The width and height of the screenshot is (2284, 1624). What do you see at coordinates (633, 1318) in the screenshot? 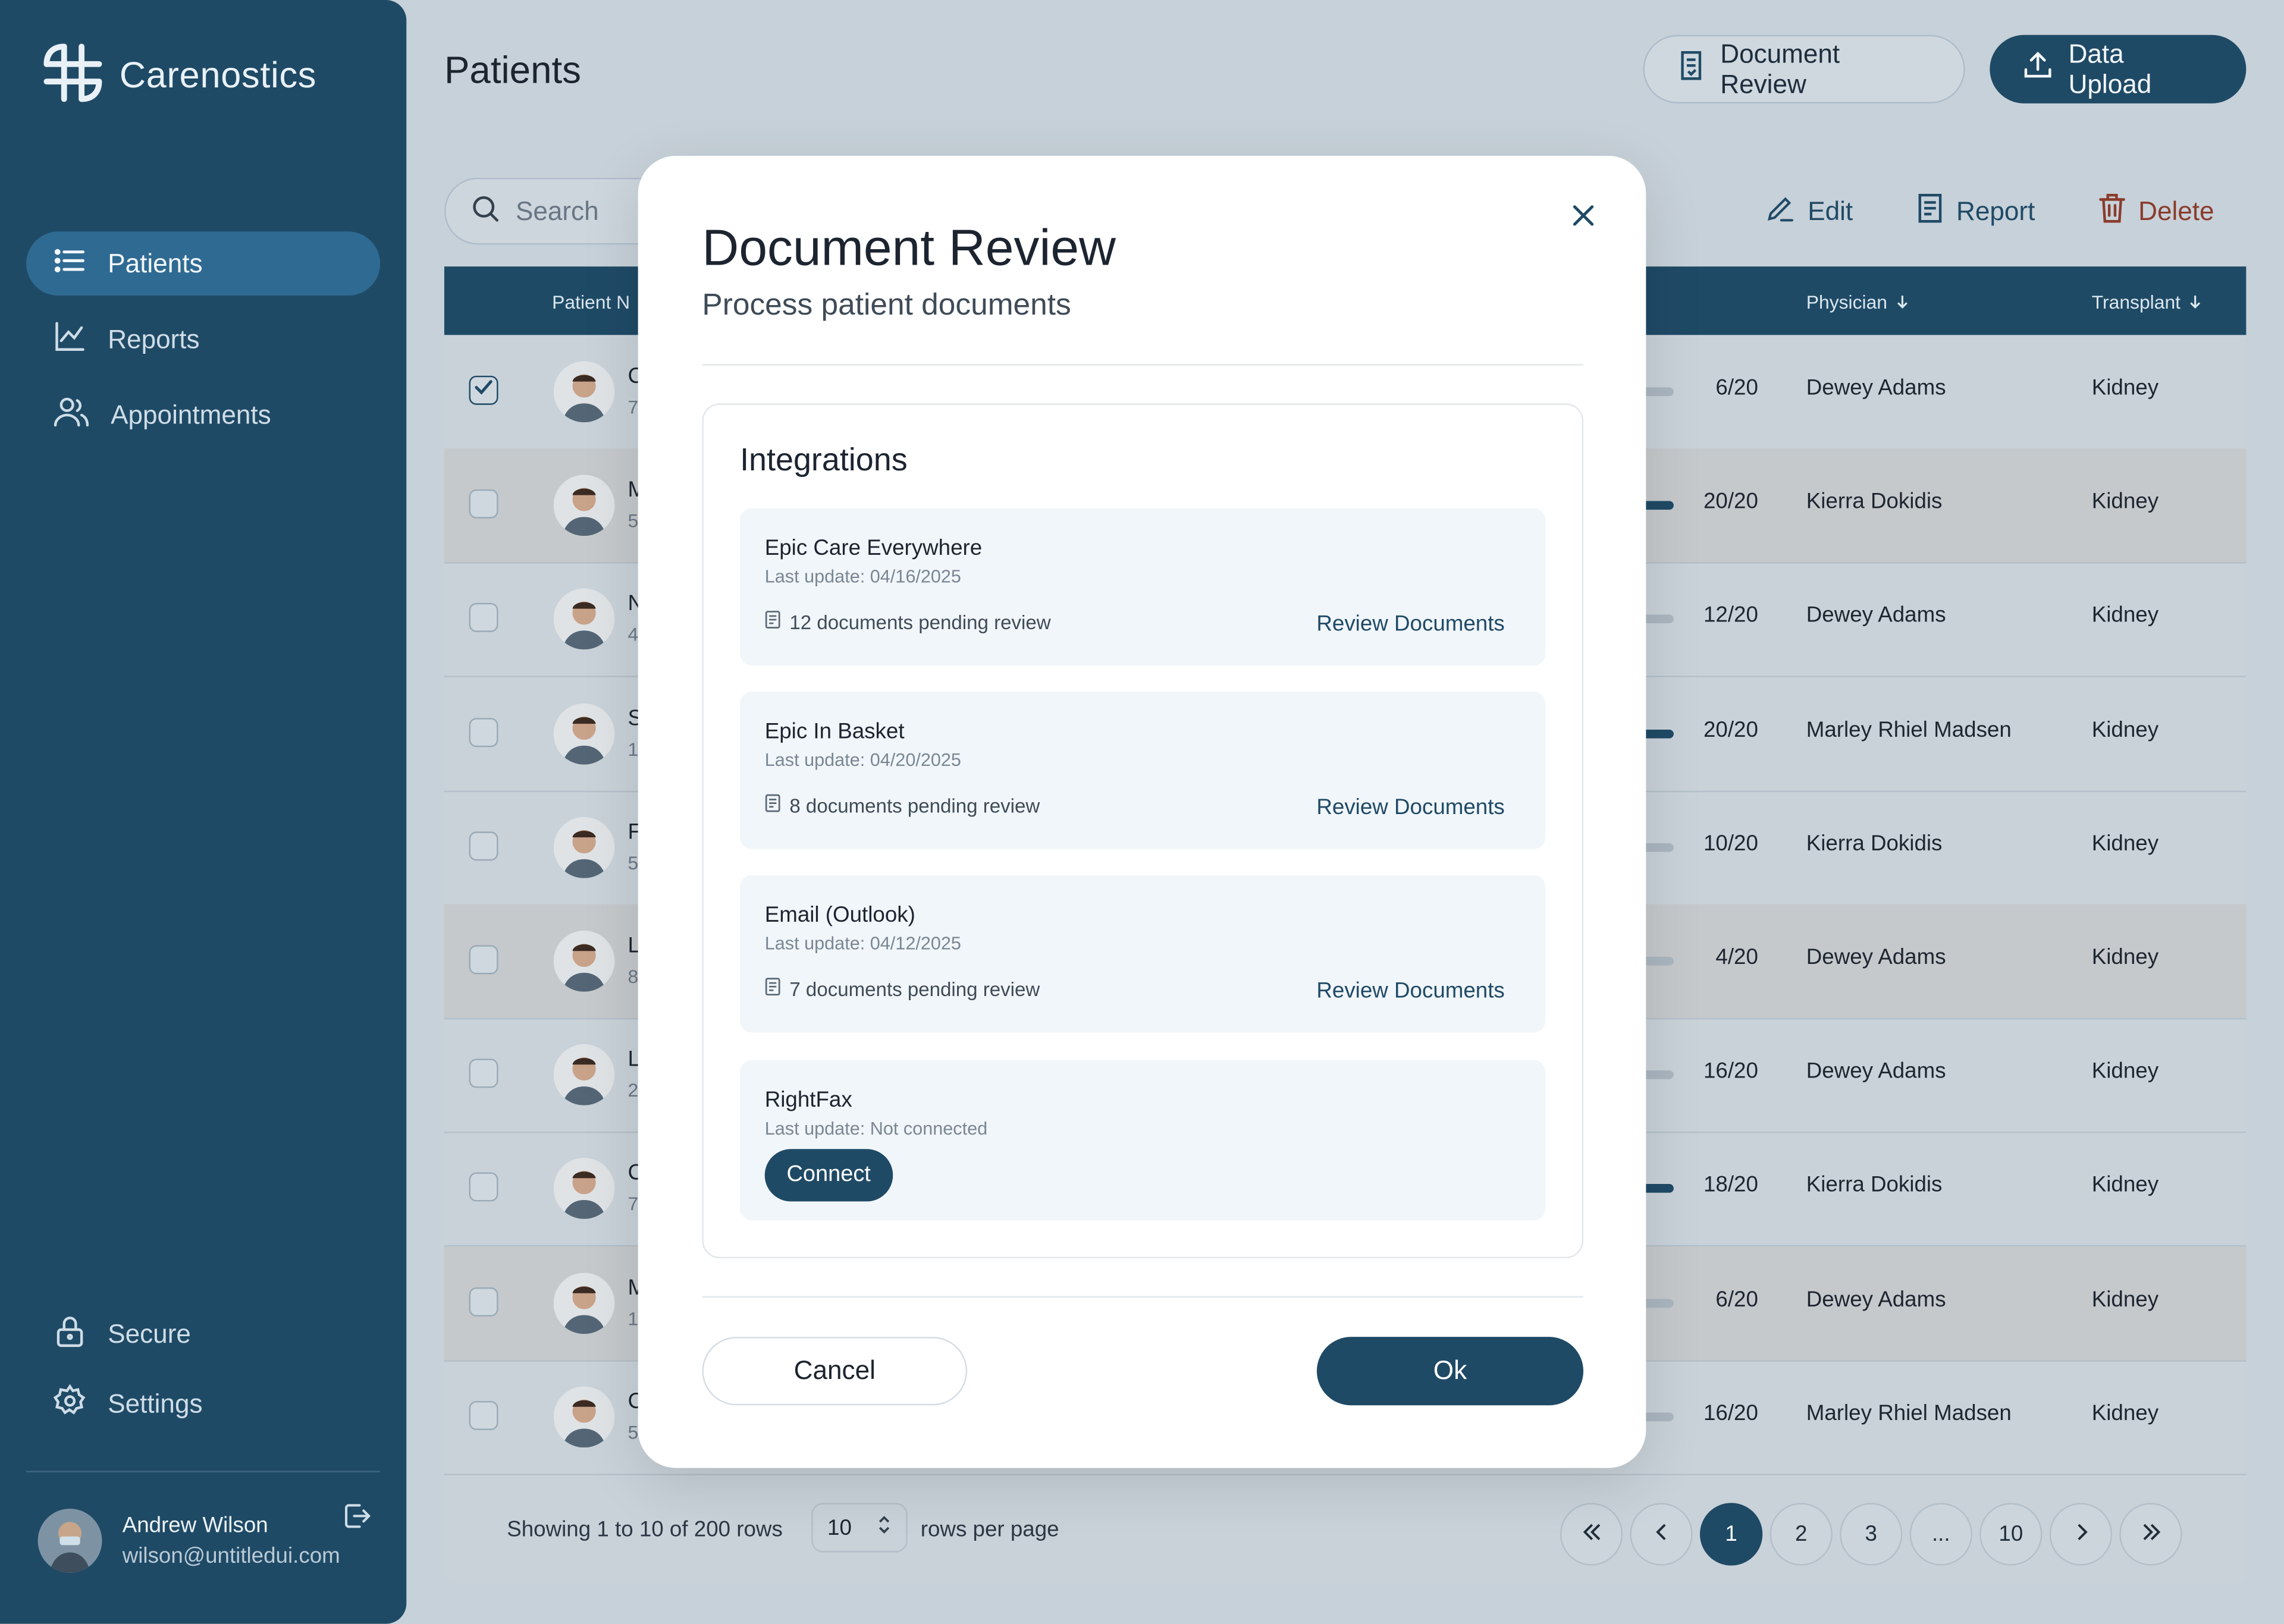
I see `patient-sub: 1` at bounding box center [633, 1318].